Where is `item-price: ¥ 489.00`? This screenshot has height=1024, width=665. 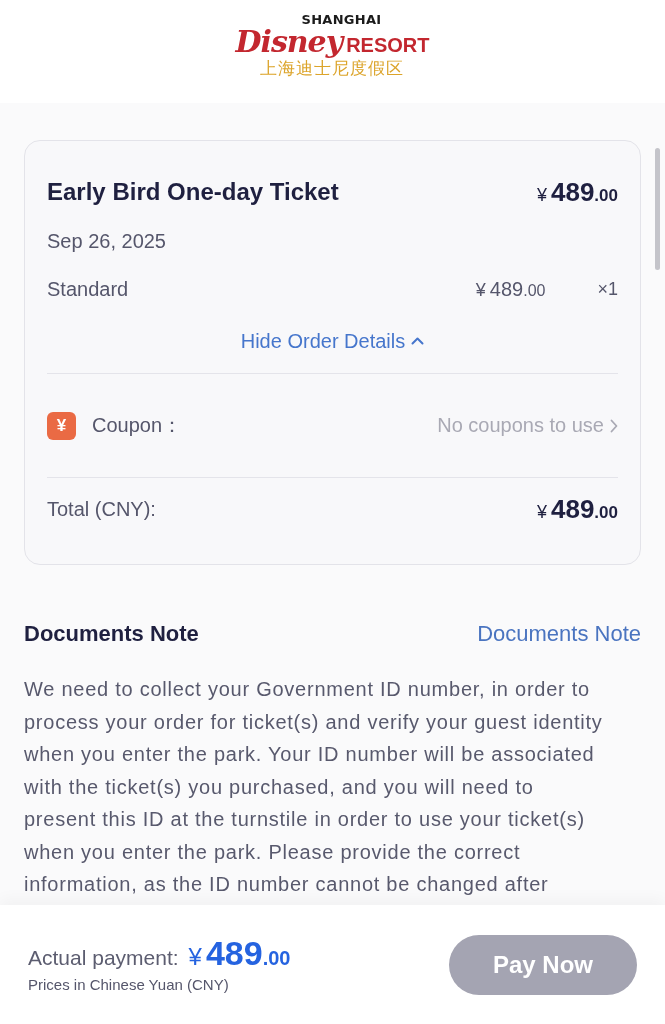
item-price: ¥ 489.00 is located at coordinates (510, 289).